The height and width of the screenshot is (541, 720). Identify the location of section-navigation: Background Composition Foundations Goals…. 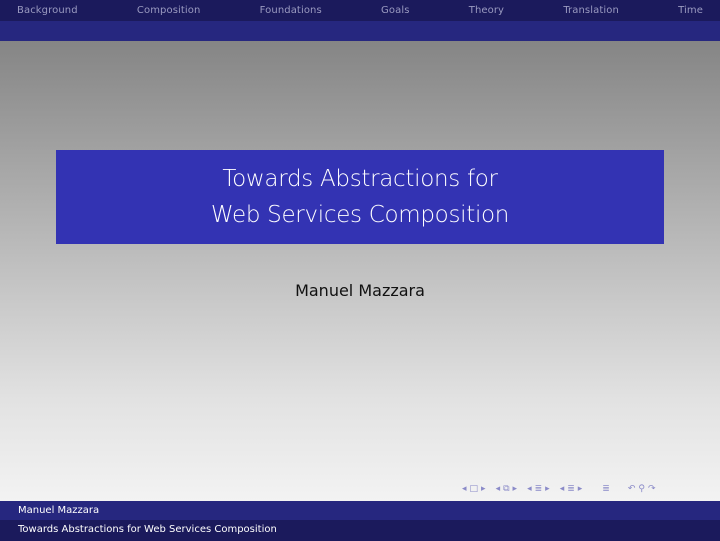
(360, 10).